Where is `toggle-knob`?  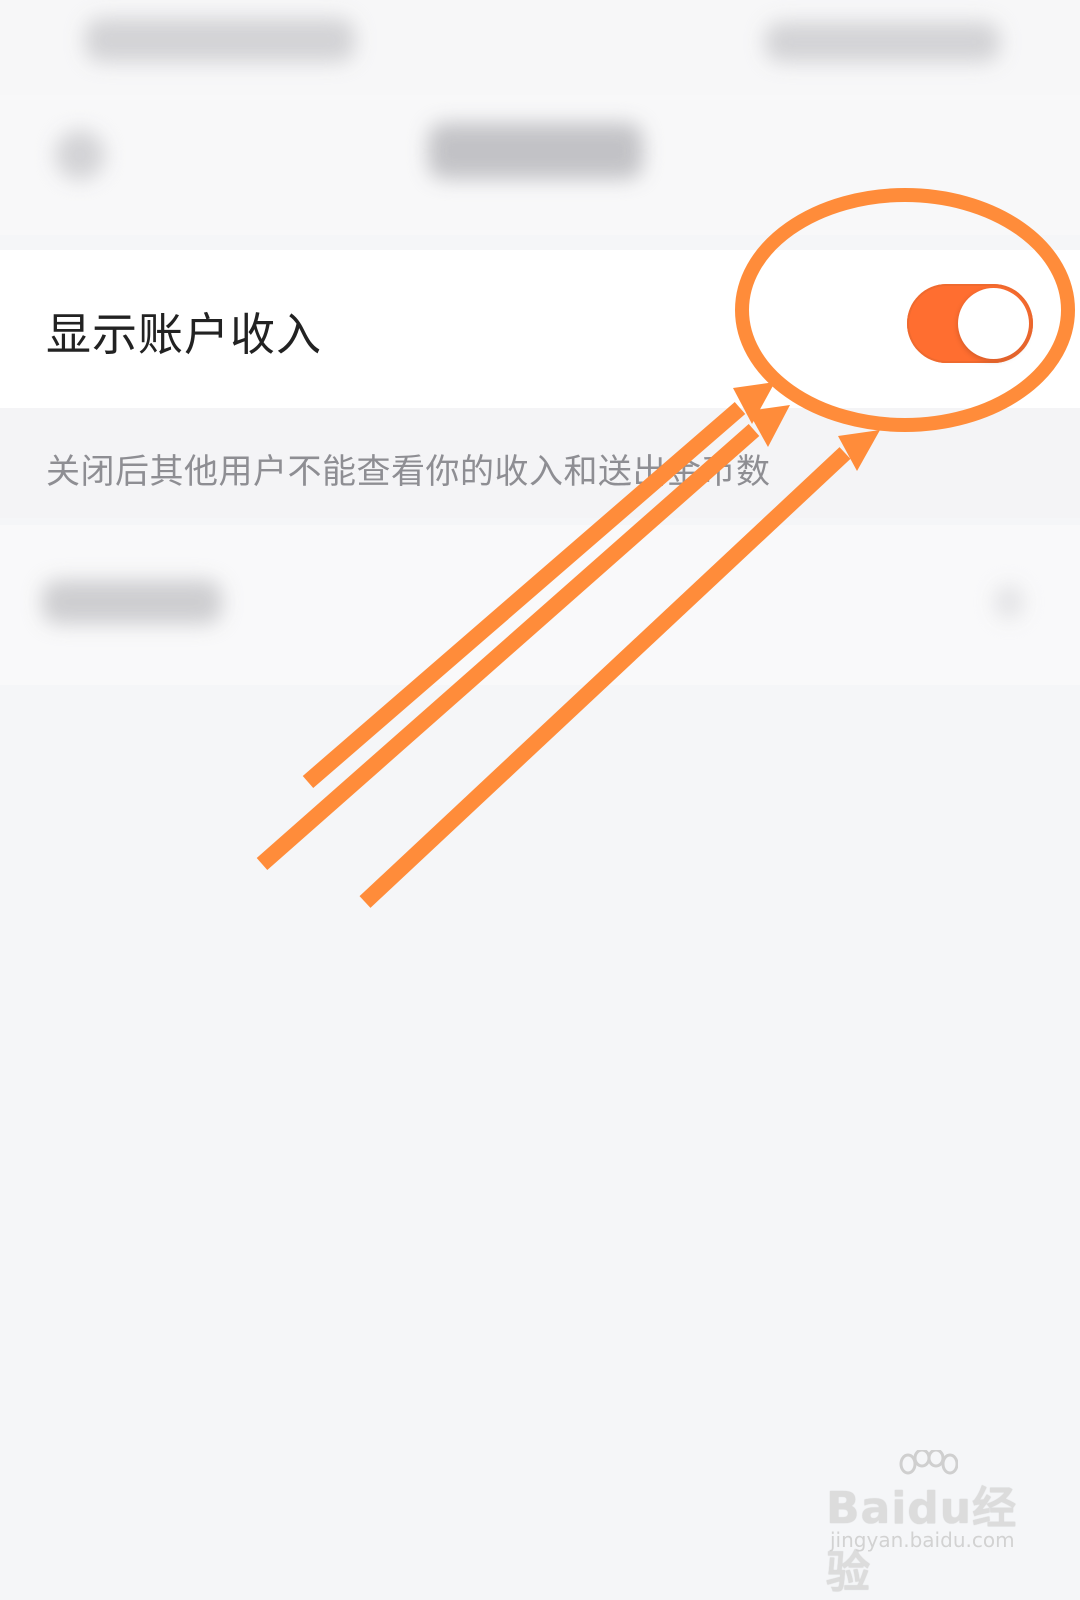
toggle-knob is located at coordinates (993, 323).